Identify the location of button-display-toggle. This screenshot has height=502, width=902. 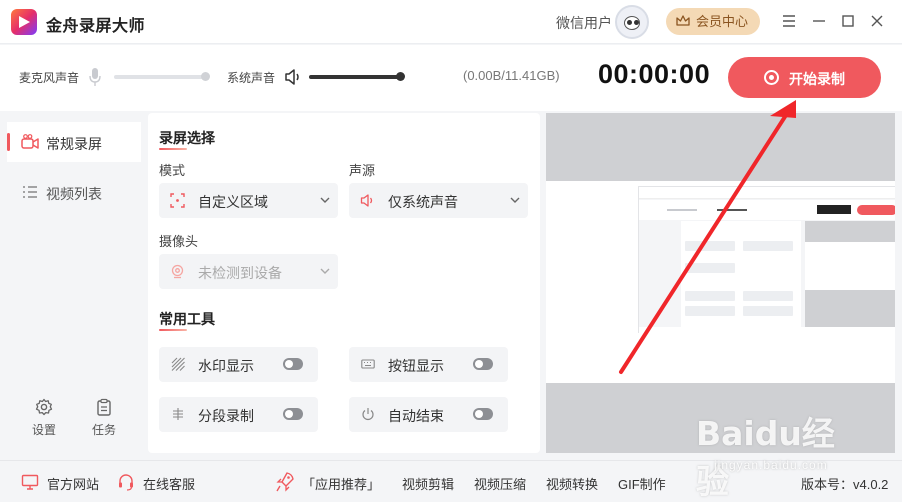
(483, 364).